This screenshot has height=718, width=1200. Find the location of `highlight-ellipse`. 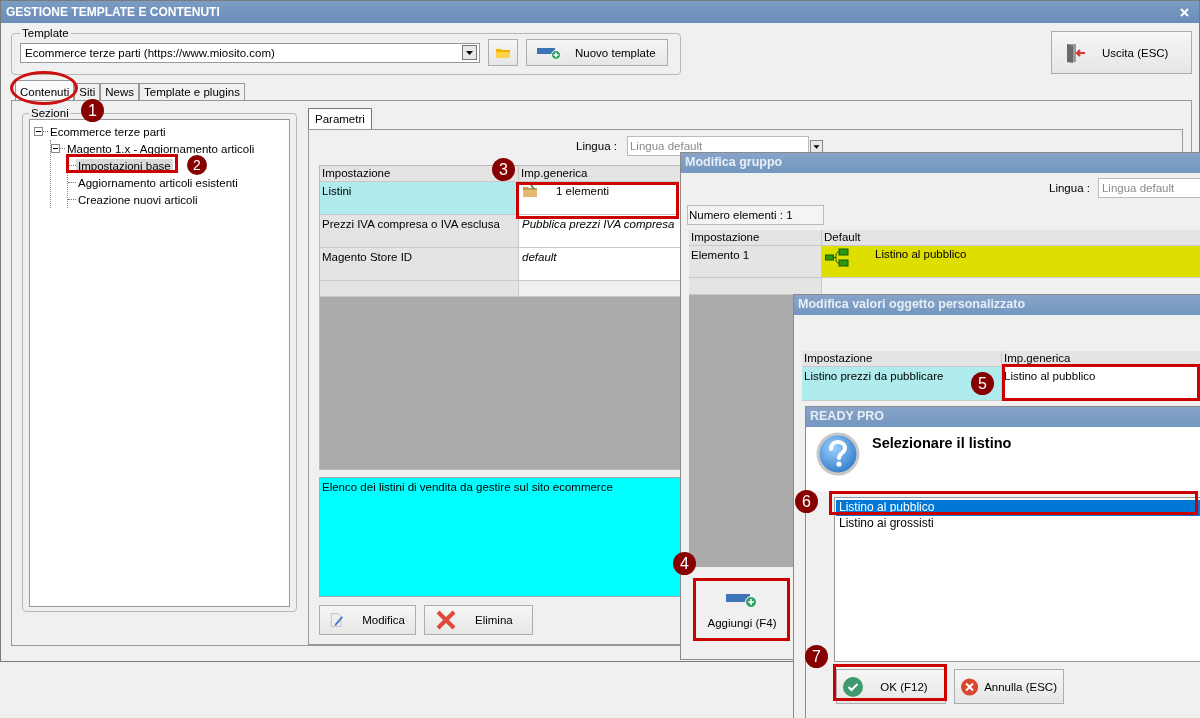

highlight-ellipse is located at coordinates (44, 88).